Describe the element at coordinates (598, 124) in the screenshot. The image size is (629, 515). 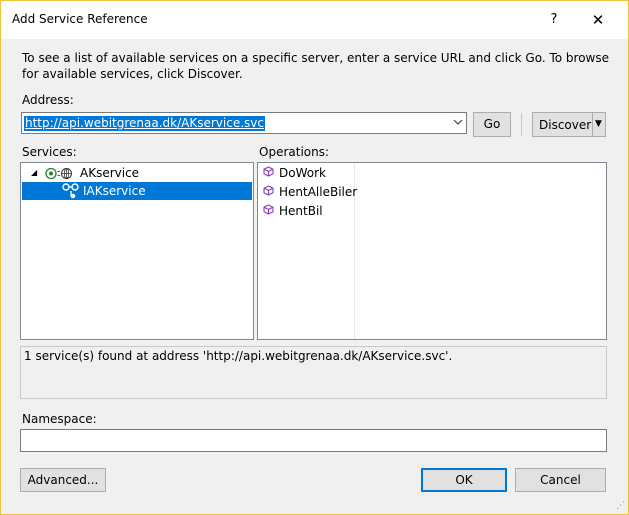
I see `dropdown-arrow-icon: ▼` at that location.